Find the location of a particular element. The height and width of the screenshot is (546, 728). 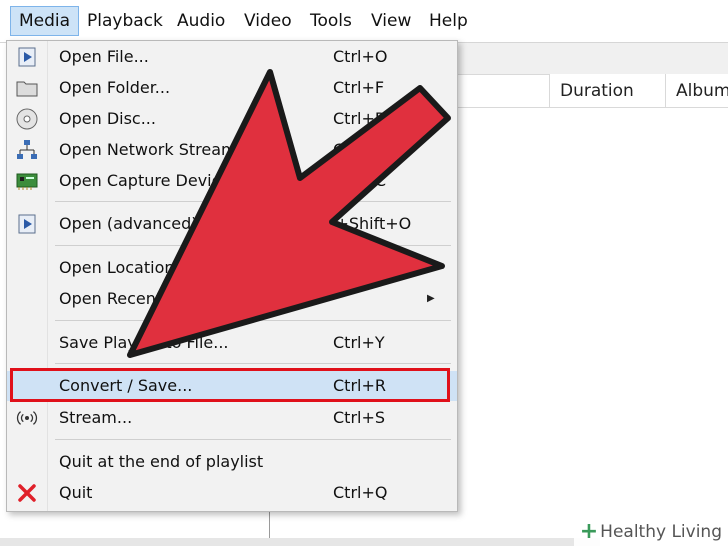

menu-item-open-location-clipboard: Open Location from clipboard Ctrl+V is located at coordinates (232, 268).